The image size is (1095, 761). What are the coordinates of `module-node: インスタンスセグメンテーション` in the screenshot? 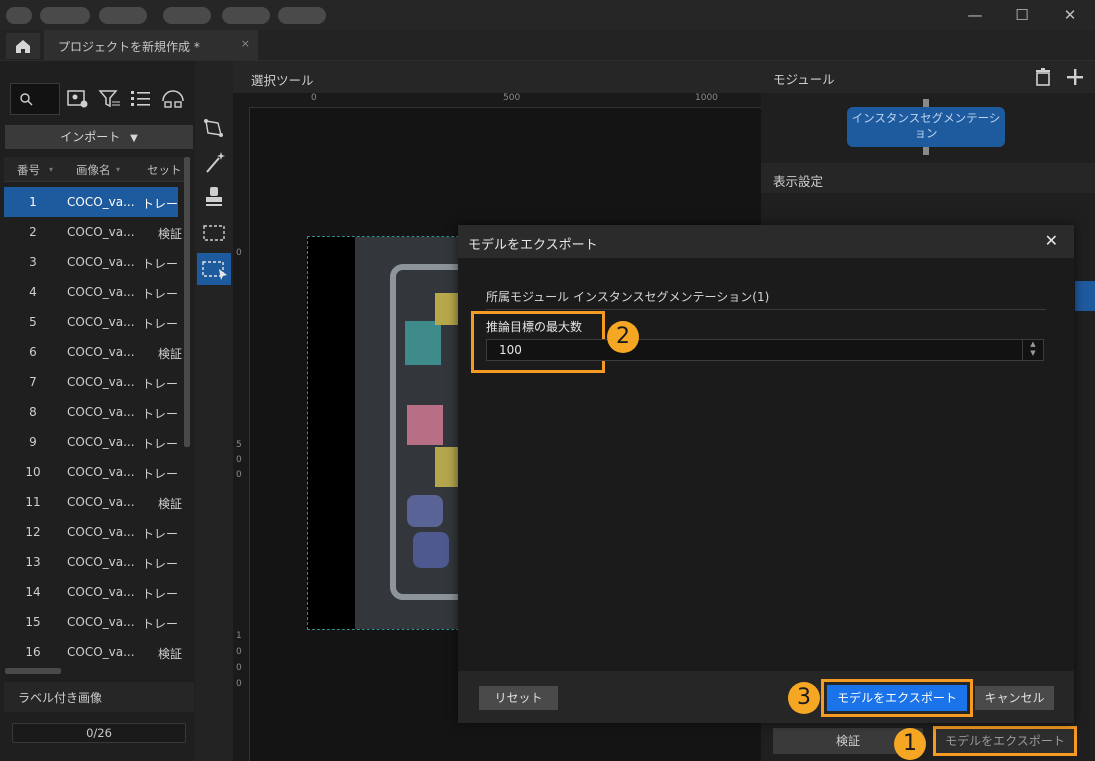 It's located at (926, 127).